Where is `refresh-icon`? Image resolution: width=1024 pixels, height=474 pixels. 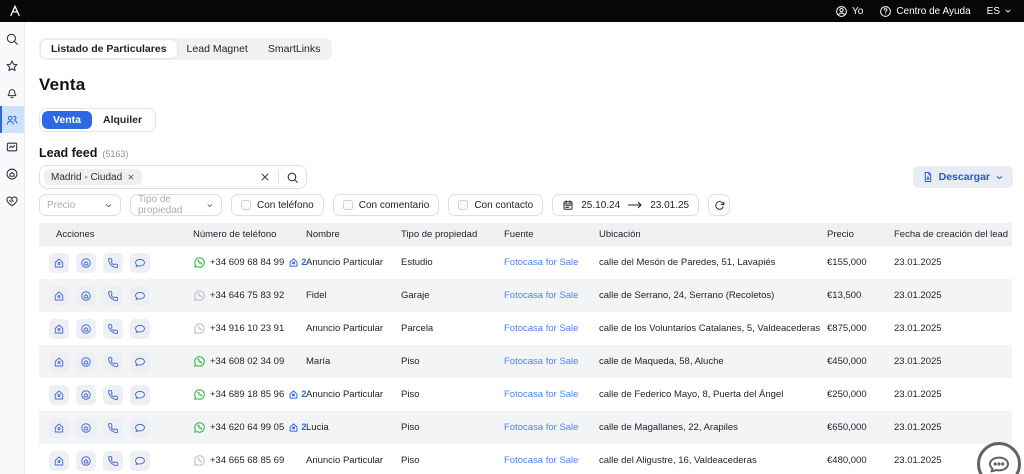 refresh-icon is located at coordinates (719, 205).